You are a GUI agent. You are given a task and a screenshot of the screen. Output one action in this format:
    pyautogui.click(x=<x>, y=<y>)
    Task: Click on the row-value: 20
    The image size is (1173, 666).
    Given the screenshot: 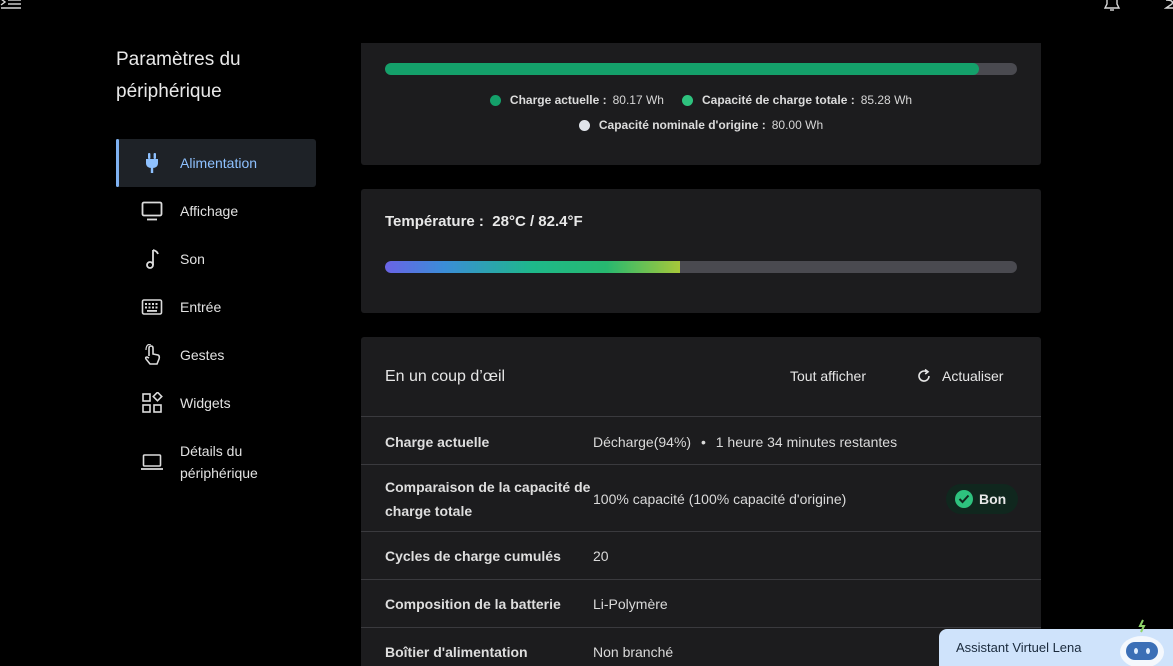 What is the action you would take?
    pyautogui.click(x=601, y=556)
    